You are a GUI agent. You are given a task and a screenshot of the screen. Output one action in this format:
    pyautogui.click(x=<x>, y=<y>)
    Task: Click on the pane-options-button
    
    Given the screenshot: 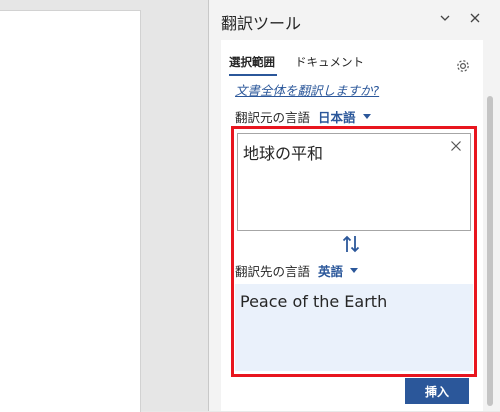 What is the action you would take?
    pyautogui.click(x=445, y=18)
    